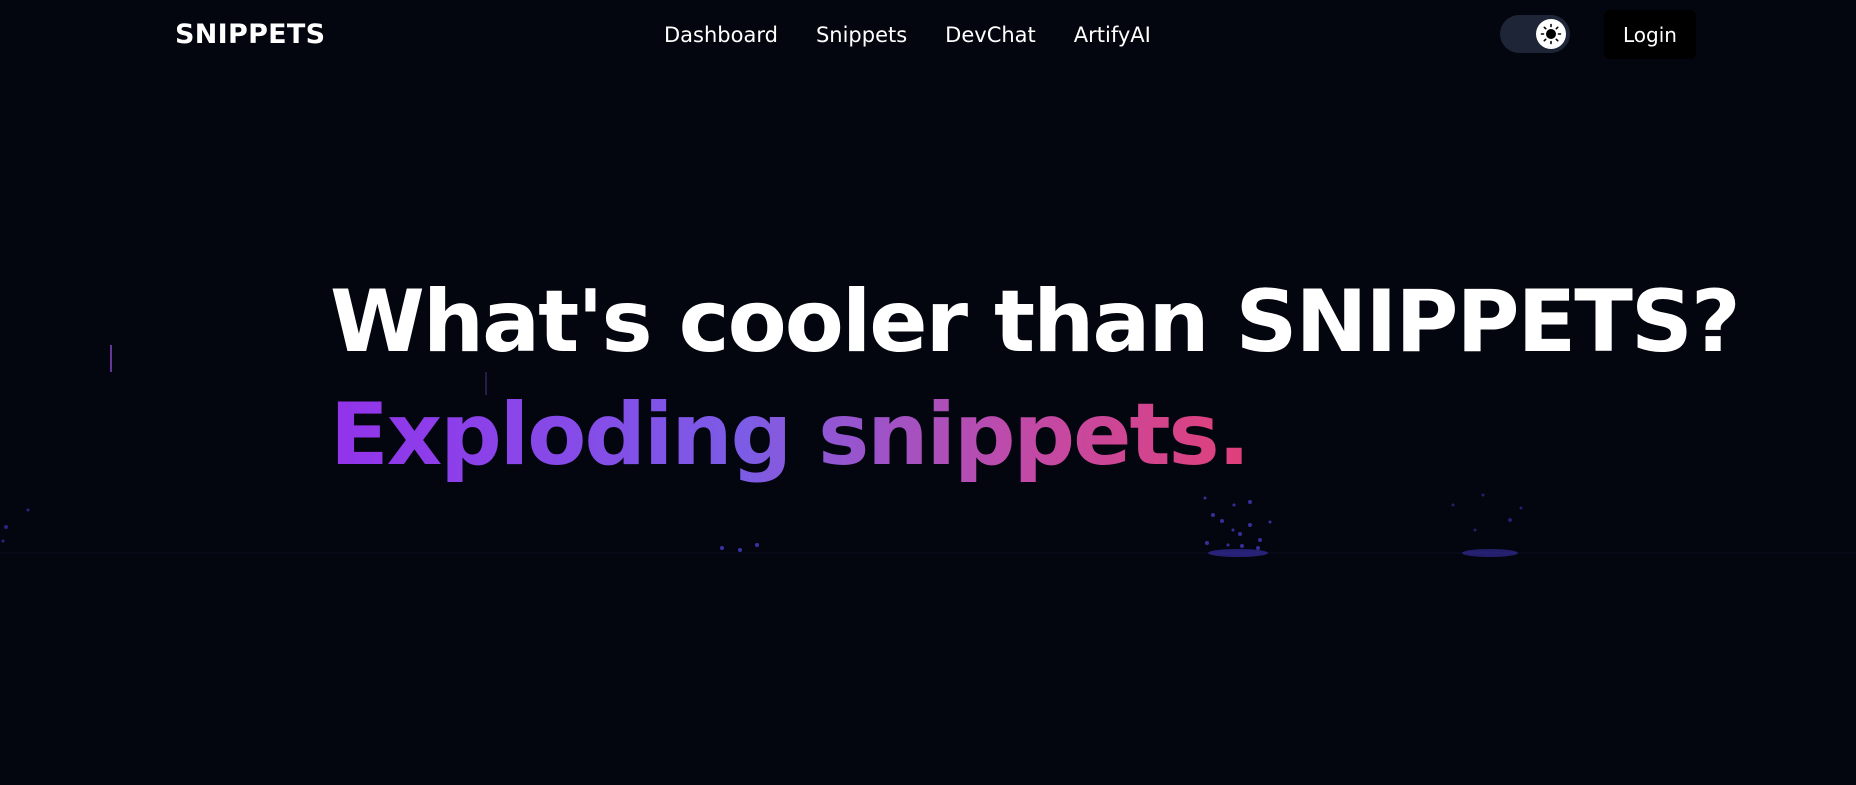  What do you see at coordinates (250, 34) in the screenshot?
I see `brand-logo: SNIPPETS` at bounding box center [250, 34].